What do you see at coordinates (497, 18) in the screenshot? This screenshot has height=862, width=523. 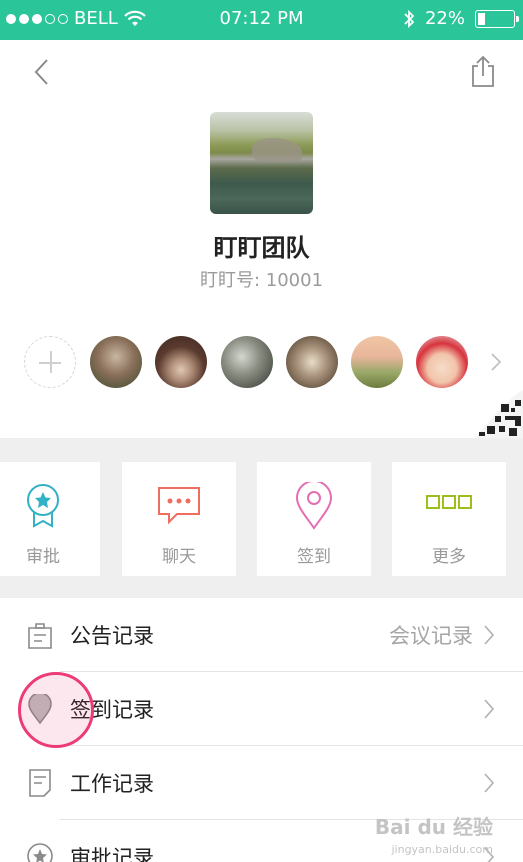 I see `battery-icon` at bounding box center [497, 18].